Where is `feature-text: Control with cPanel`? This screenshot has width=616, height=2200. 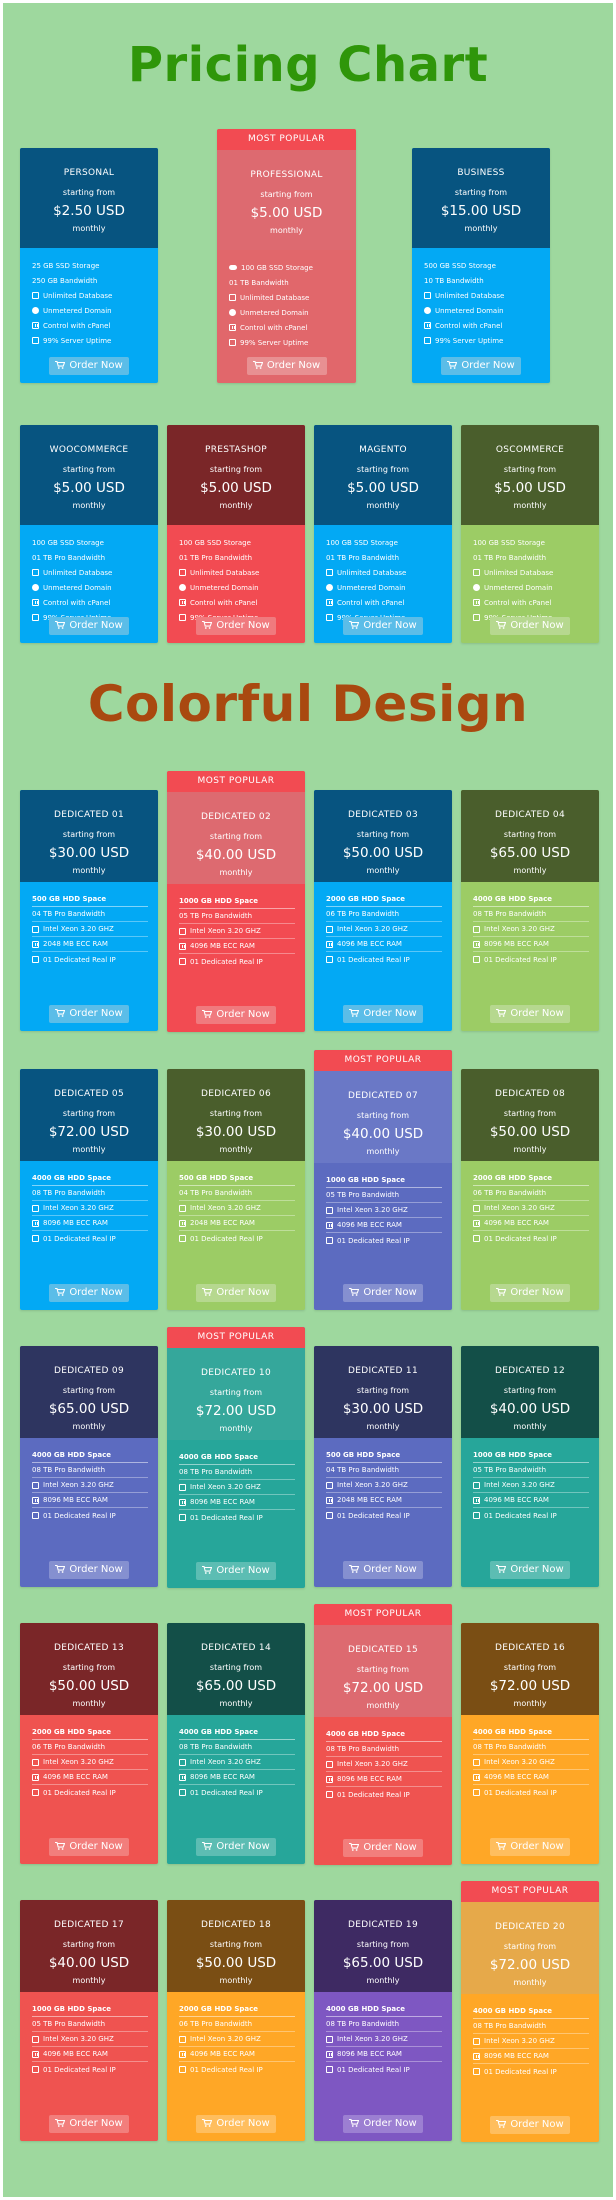 feature-text: Control with cPanel is located at coordinates (469, 325).